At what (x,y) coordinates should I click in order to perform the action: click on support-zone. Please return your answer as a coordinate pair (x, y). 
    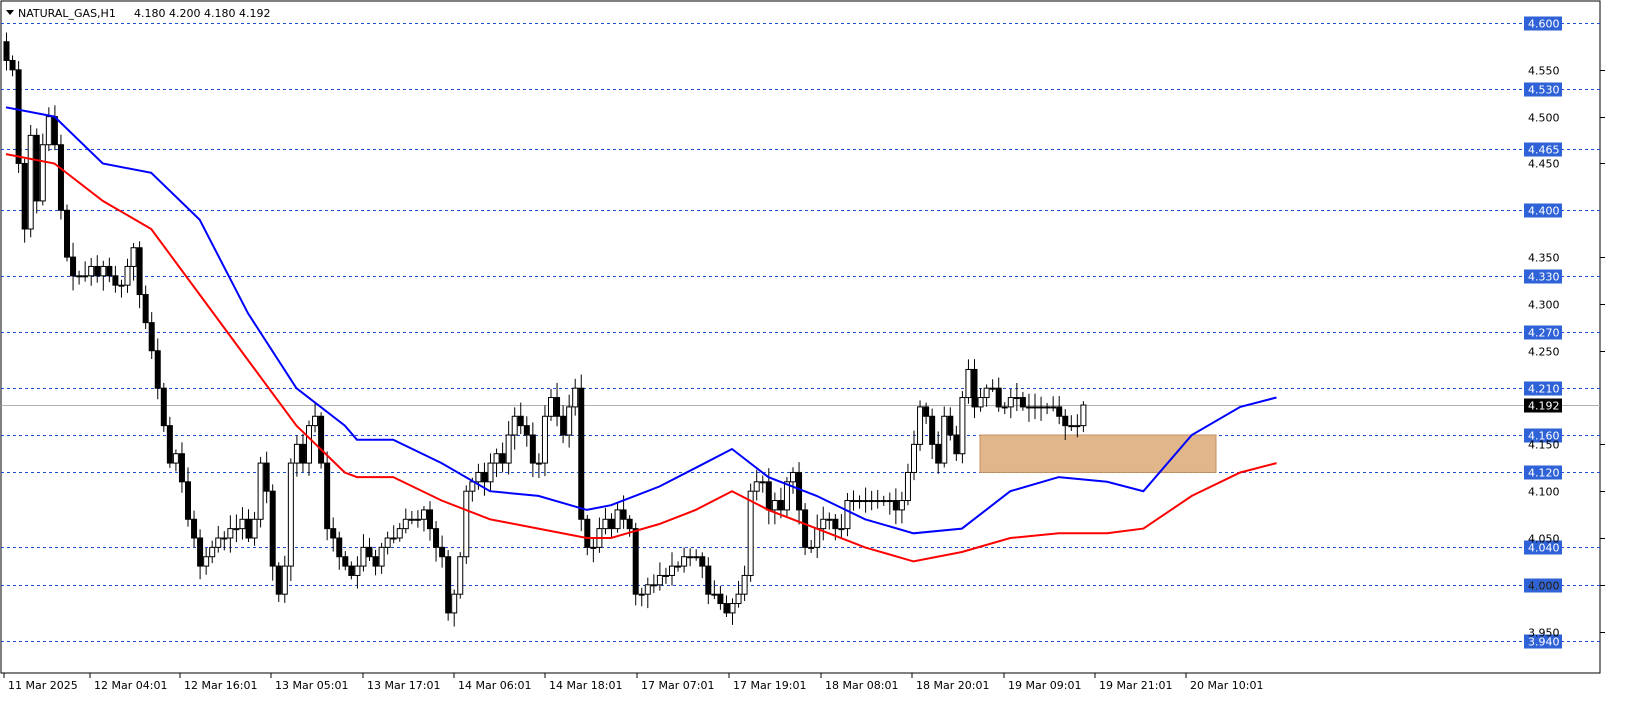
    Looking at the image, I should click on (1098, 453).